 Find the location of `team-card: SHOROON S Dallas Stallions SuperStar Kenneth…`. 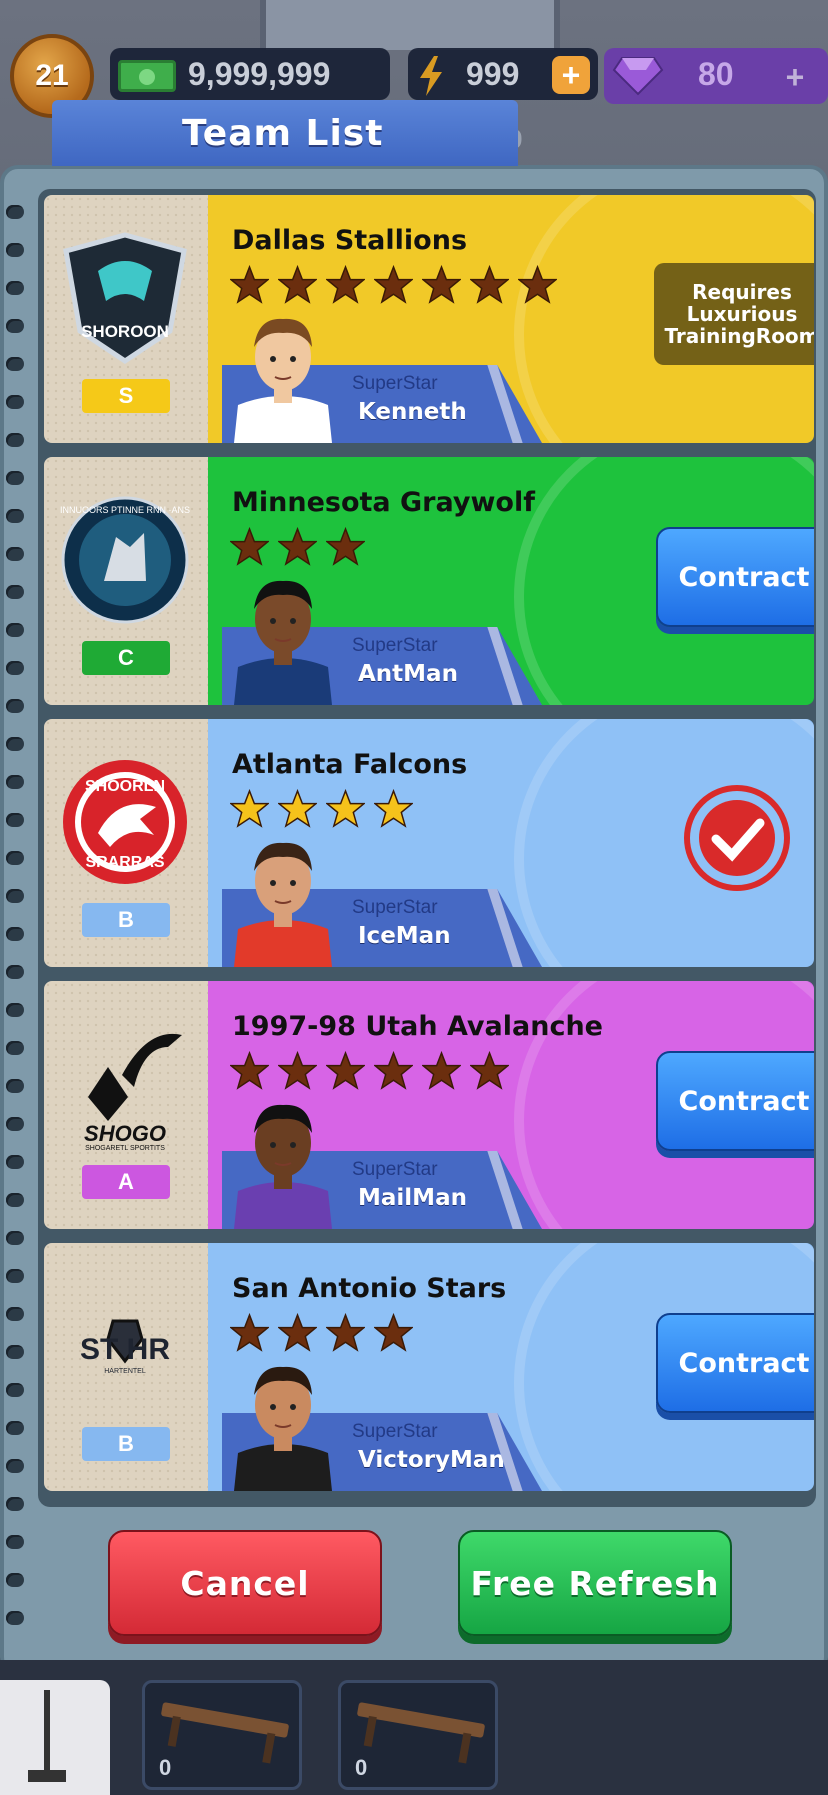

team-card: SHOROON S Dallas Stallions SuperStar Kenneth… is located at coordinates (429, 319).